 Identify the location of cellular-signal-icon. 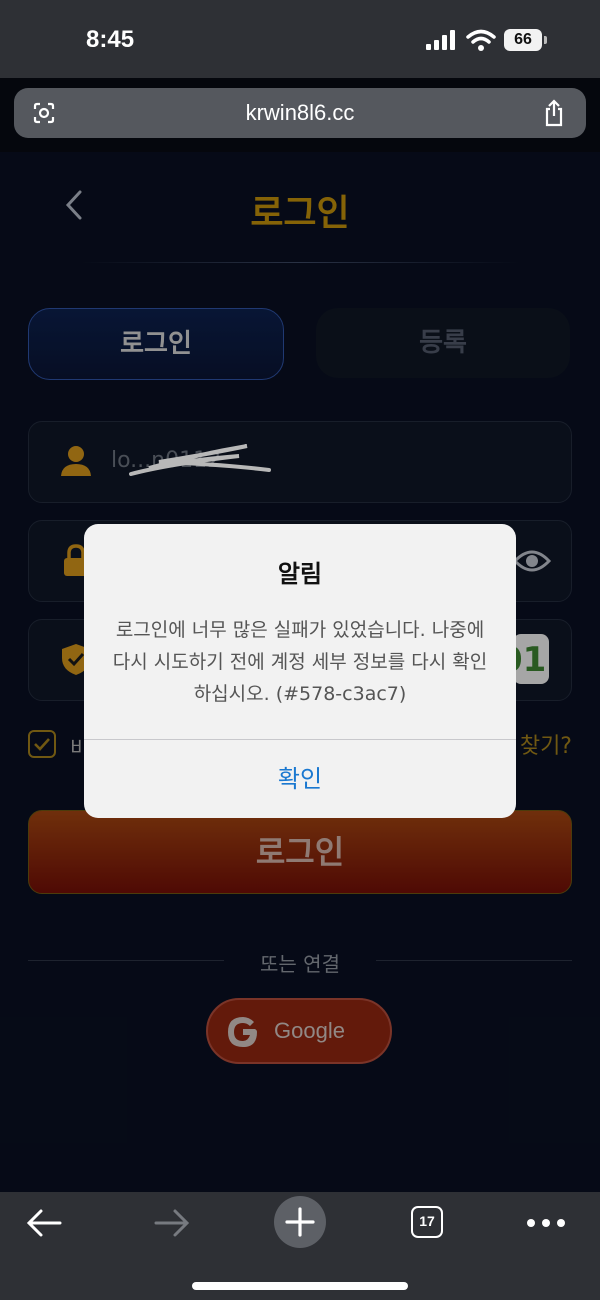
(440, 40).